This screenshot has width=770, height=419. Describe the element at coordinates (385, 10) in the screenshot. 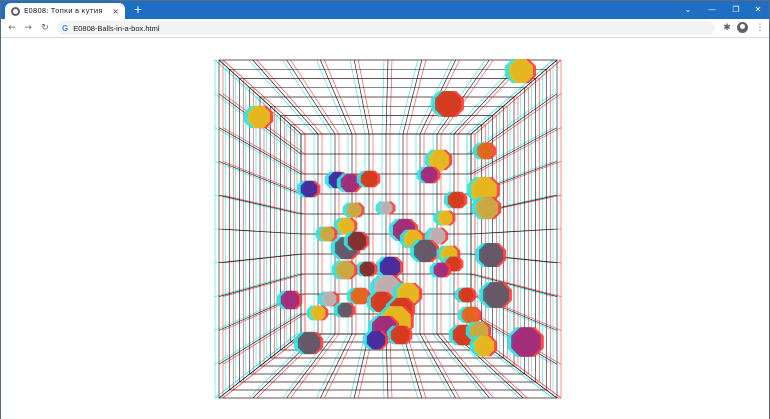

I see `title-bar: E0808: Топки в кутия × + ⌄ — ❐ ✕` at that location.